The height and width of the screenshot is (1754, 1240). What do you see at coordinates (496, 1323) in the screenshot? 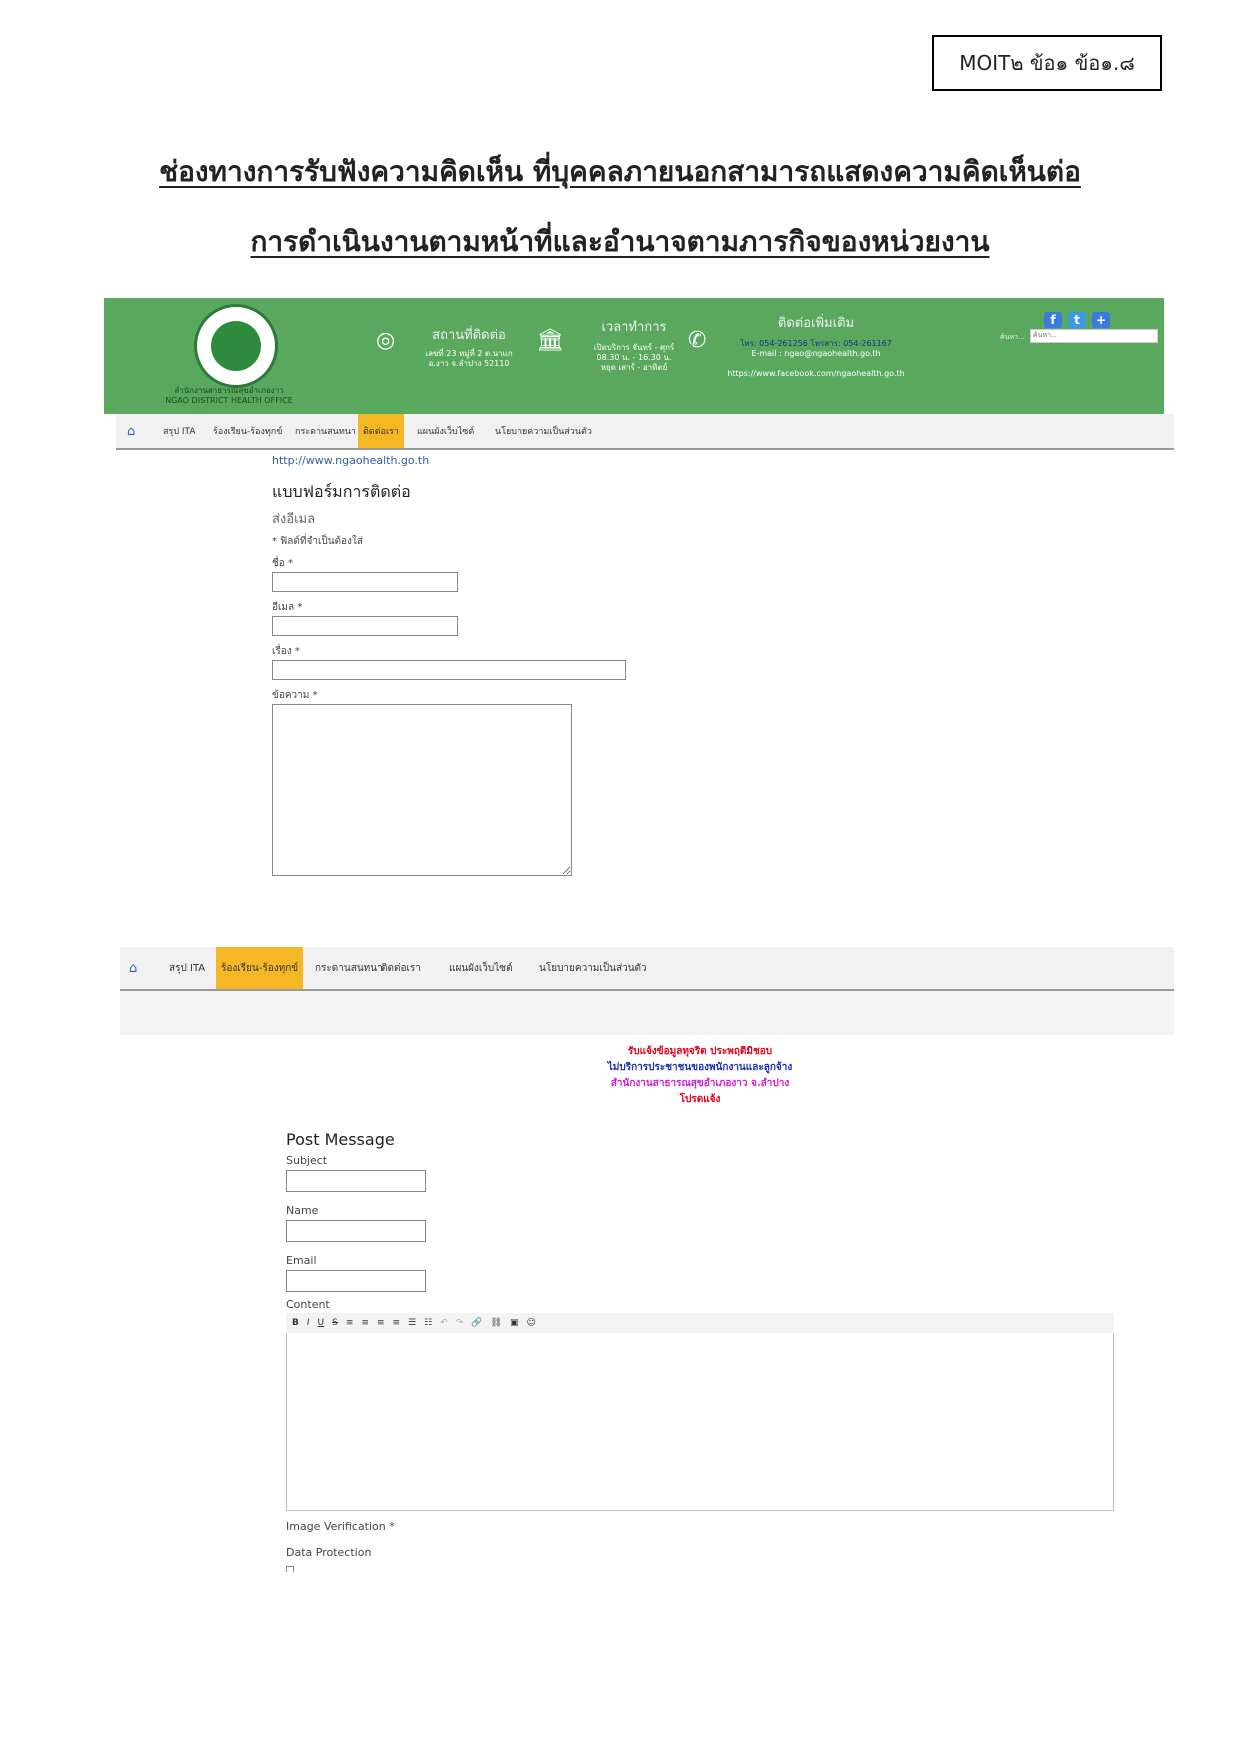
I see `unlink-icon: ⛓` at bounding box center [496, 1323].